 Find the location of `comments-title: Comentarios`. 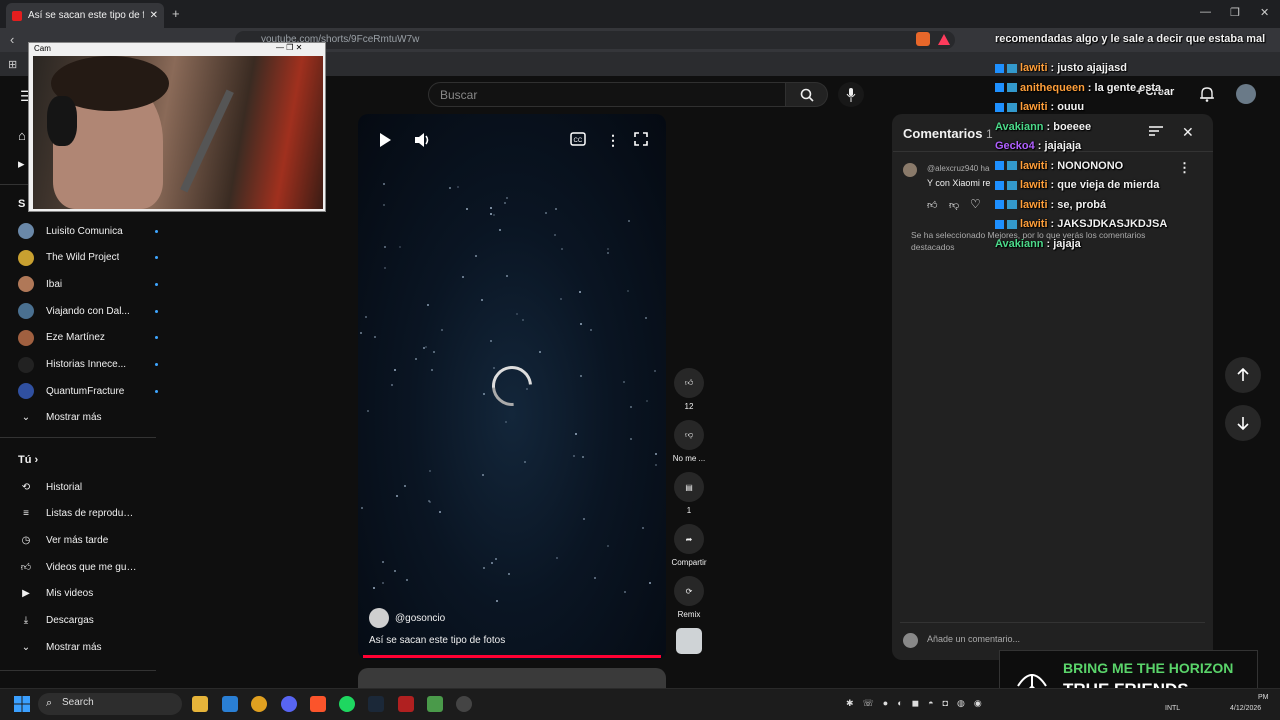

comments-title: Comentarios is located at coordinates (943, 133).